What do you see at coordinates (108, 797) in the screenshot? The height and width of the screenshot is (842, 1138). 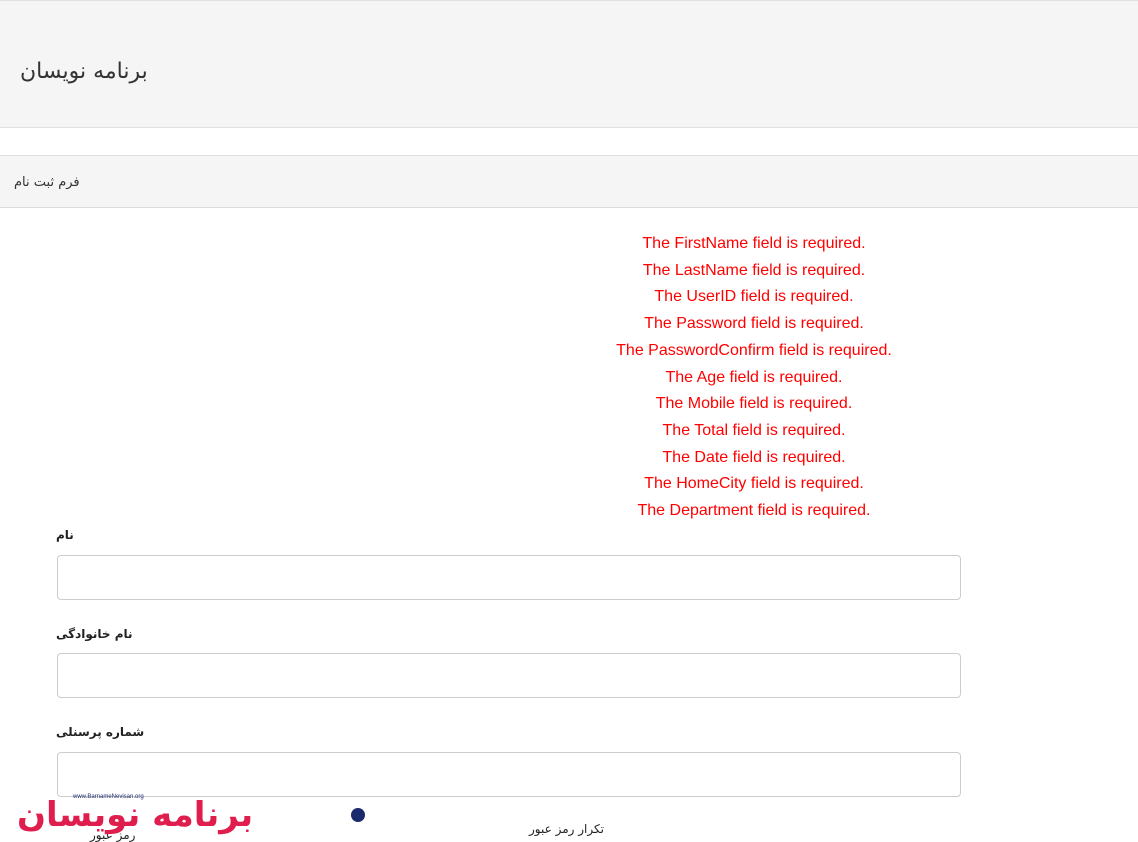 I see `watermark-url: www.BarnameNevisan.org` at bounding box center [108, 797].